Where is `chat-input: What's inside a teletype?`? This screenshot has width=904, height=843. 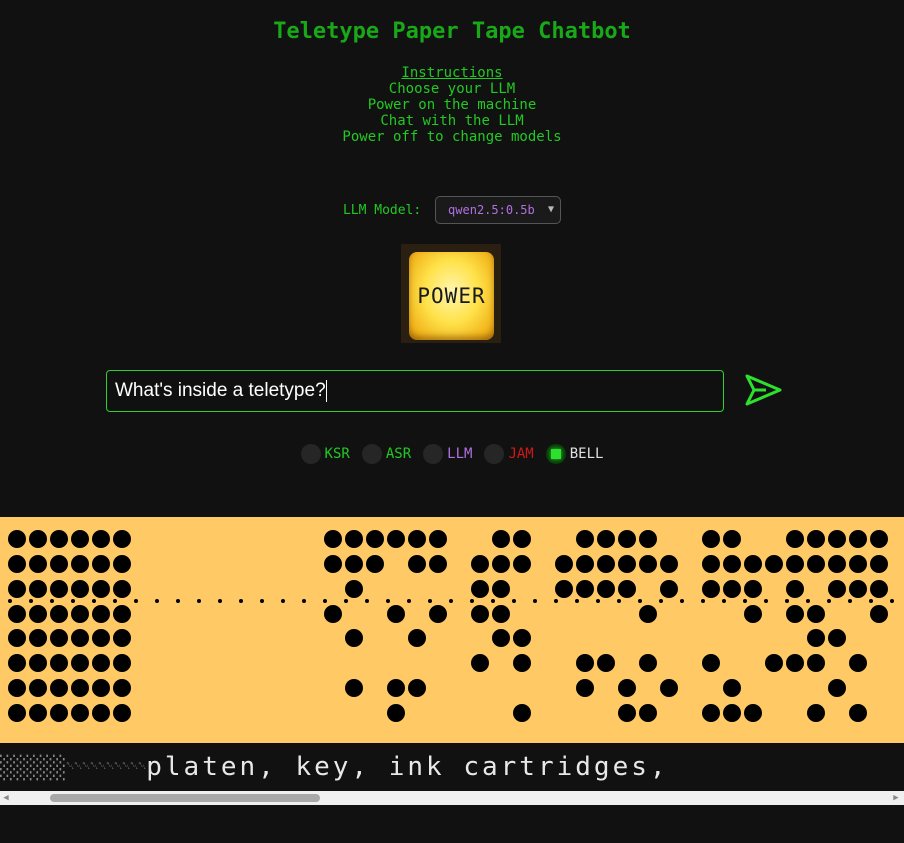 chat-input: What's inside a teletype? is located at coordinates (415, 391).